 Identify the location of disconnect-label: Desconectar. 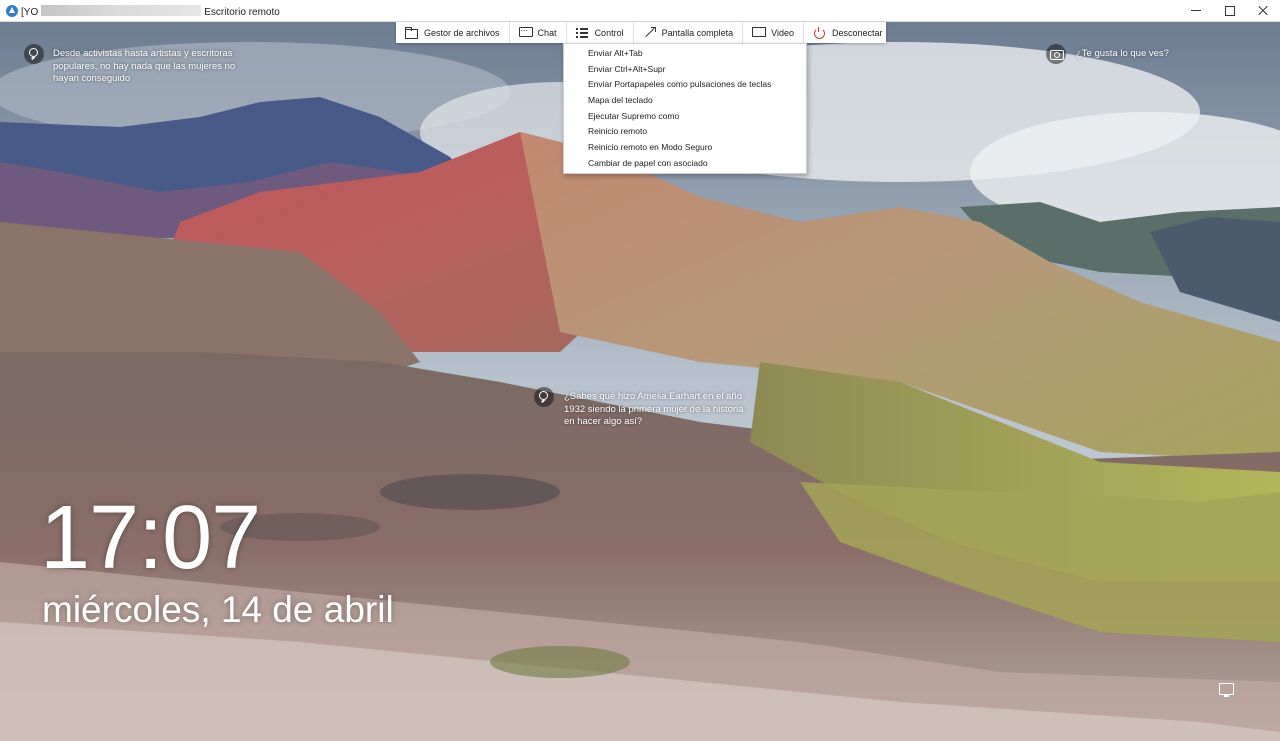
(857, 32).